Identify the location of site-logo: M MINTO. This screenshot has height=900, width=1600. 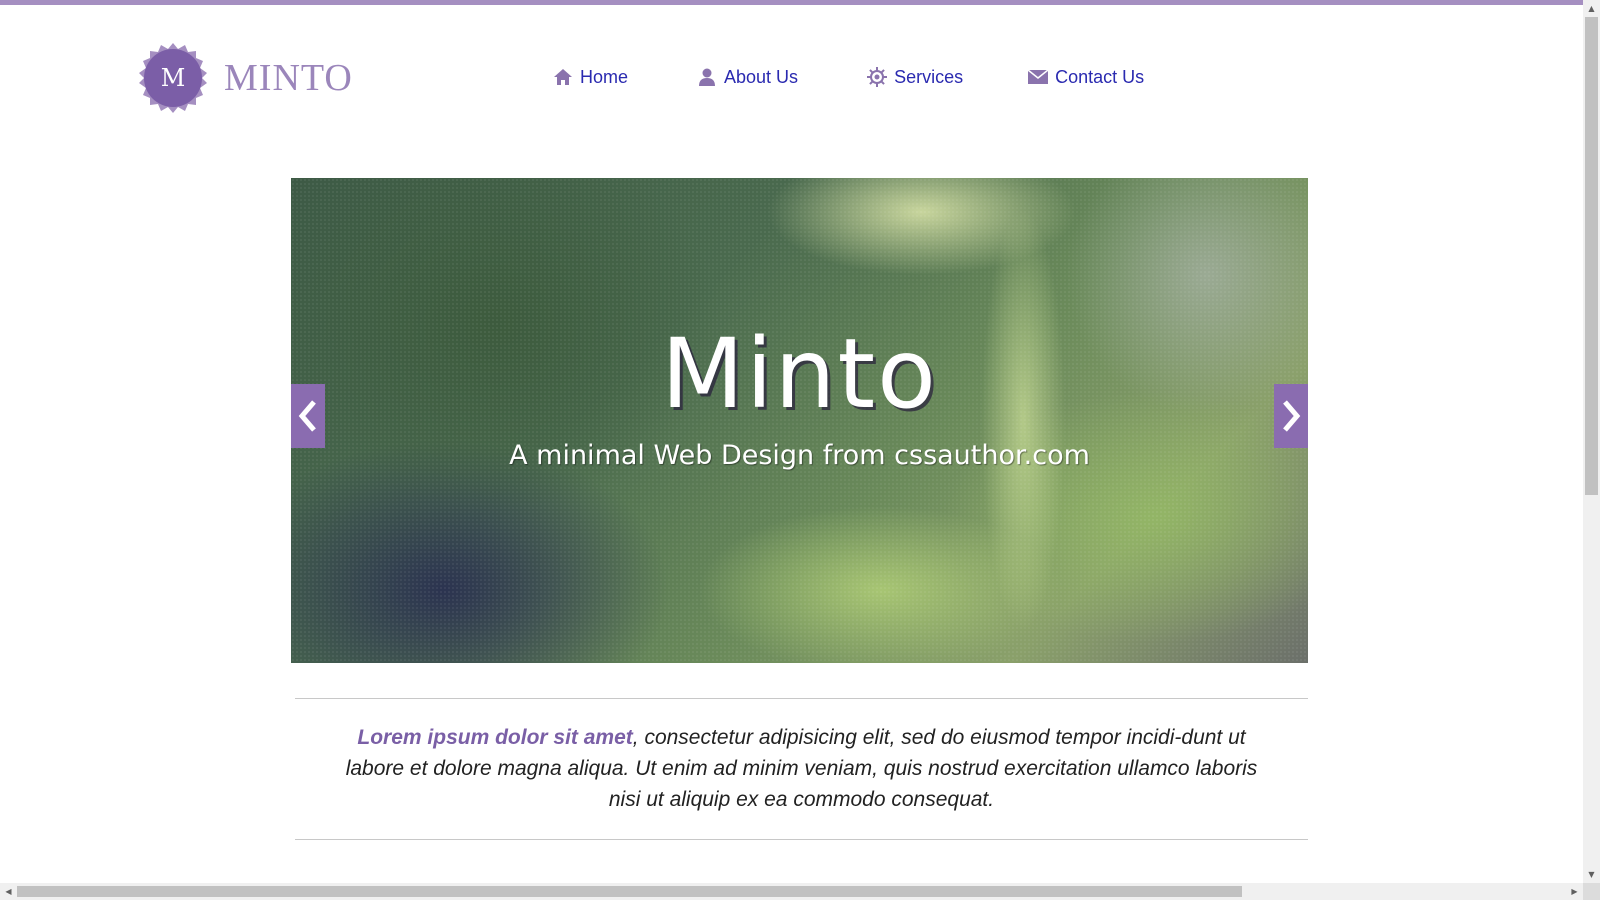
(245, 78).